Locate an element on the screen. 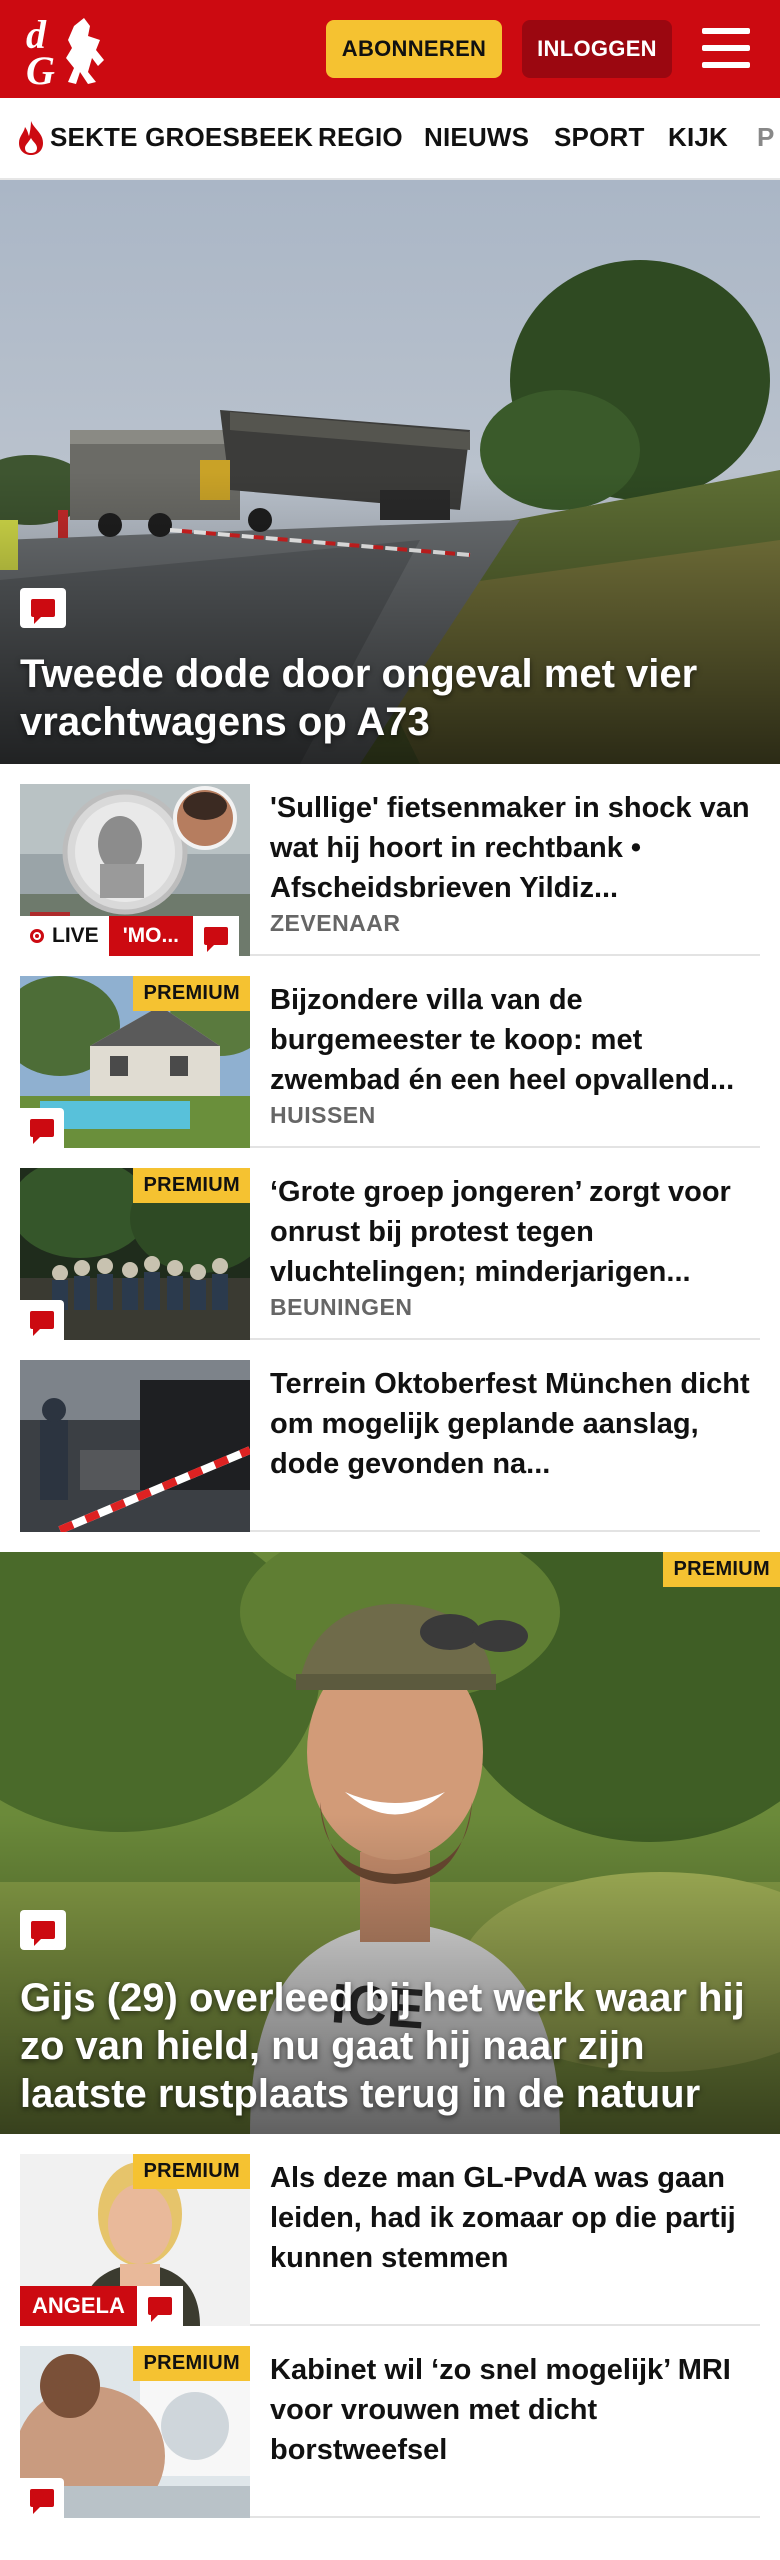 This screenshot has height=2560, width=780. nav-item-kijk: KIJK is located at coordinates (698, 137).